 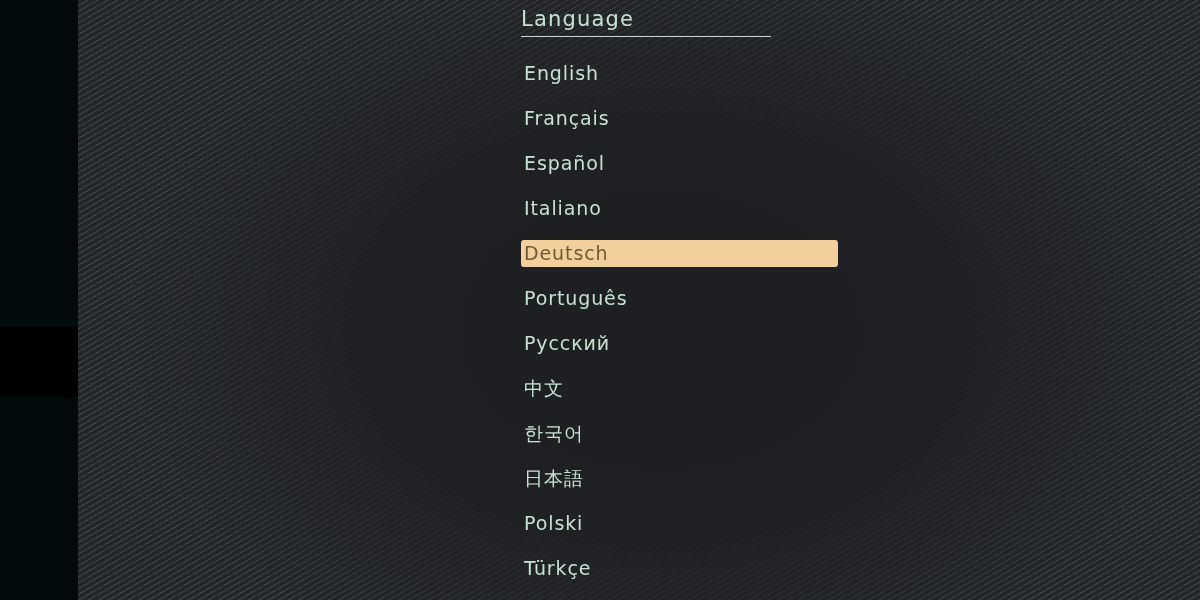 I want to click on language-option: 中文, so click(x=679, y=388).